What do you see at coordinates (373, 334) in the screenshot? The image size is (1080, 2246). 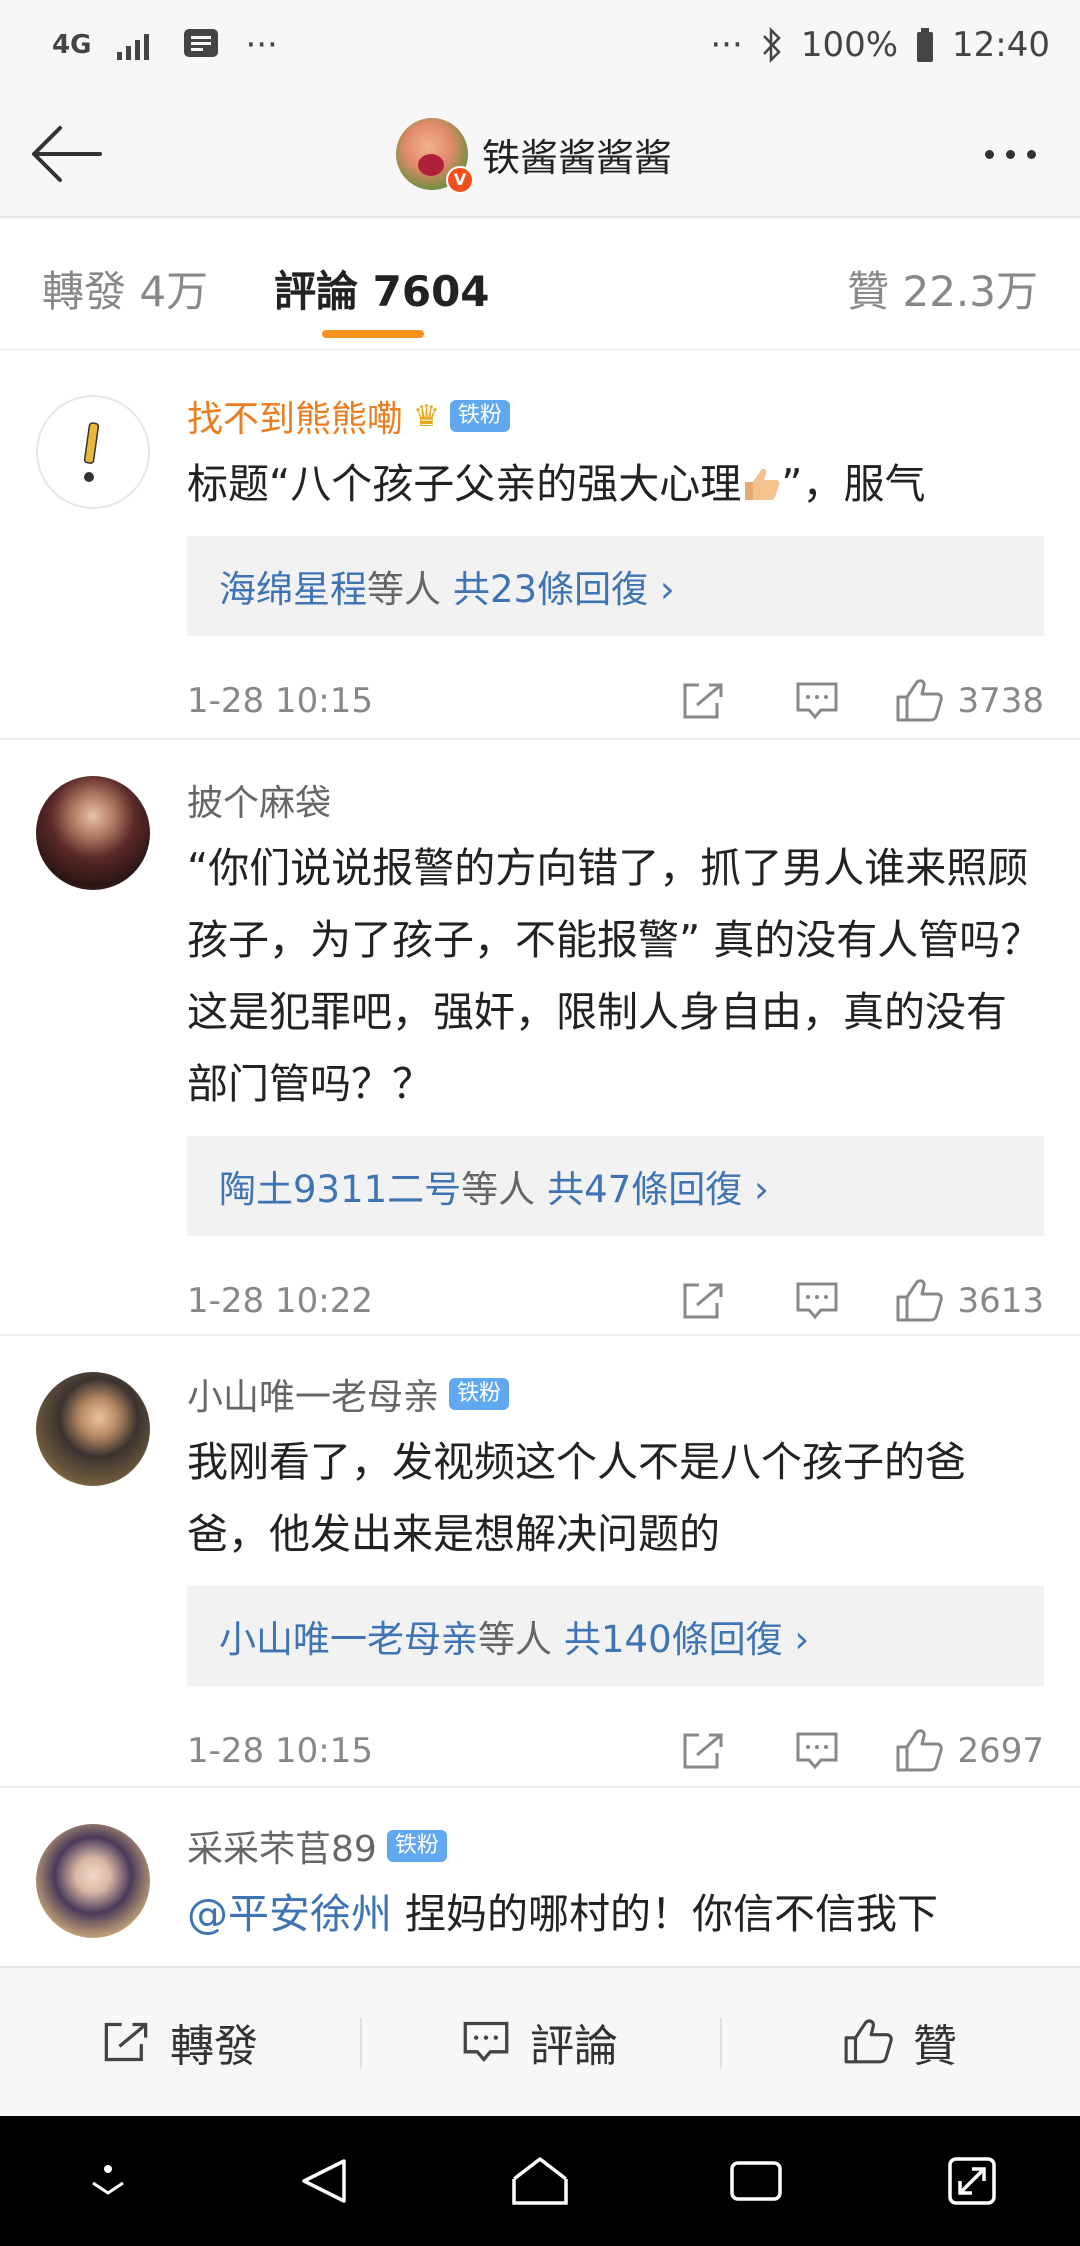 I see `active-tab-indicator` at bounding box center [373, 334].